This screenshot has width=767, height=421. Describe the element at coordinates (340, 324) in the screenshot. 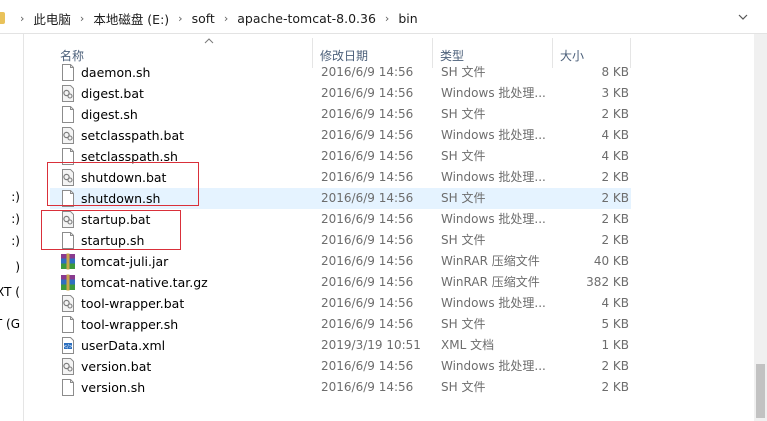

I see `file-row: tool-wrapper.sh 2016/6/9 14:56 SH 文件 5 KB` at that location.